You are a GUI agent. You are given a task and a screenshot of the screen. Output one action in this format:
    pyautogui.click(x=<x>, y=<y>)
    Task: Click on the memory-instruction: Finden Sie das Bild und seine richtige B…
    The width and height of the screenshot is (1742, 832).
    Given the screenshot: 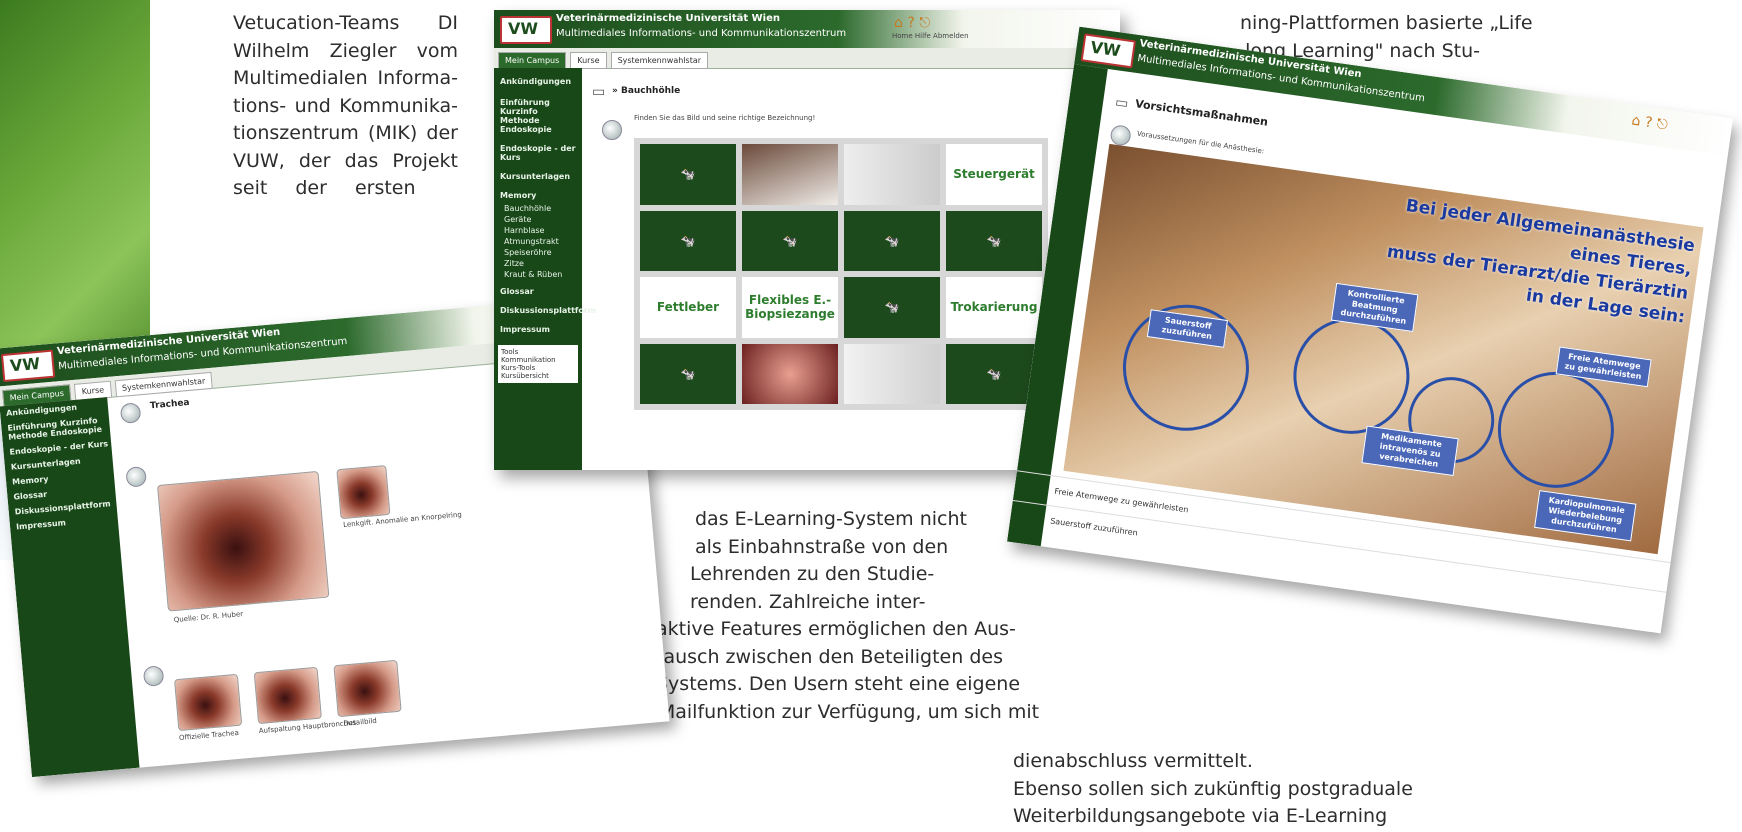 What is the action you would take?
    pyautogui.click(x=725, y=118)
    